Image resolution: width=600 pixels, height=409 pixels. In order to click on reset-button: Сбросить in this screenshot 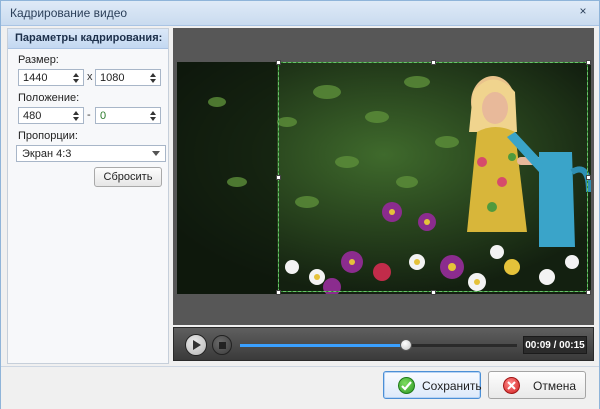, I will do `click(128, 177)`.